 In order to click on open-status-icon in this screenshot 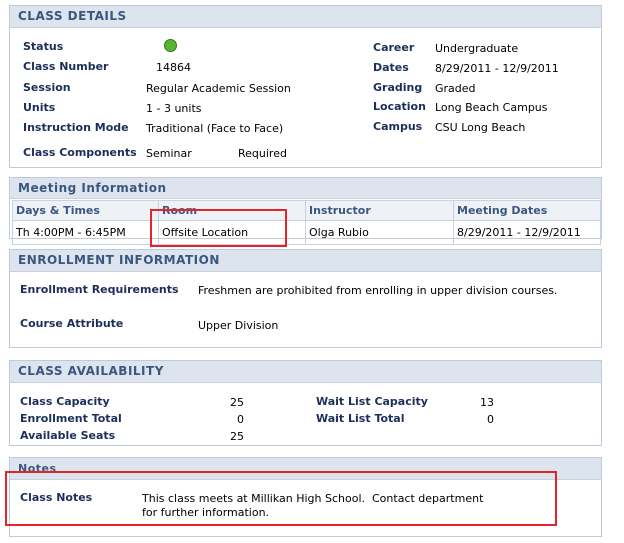, I will do `click(170, 45)`.